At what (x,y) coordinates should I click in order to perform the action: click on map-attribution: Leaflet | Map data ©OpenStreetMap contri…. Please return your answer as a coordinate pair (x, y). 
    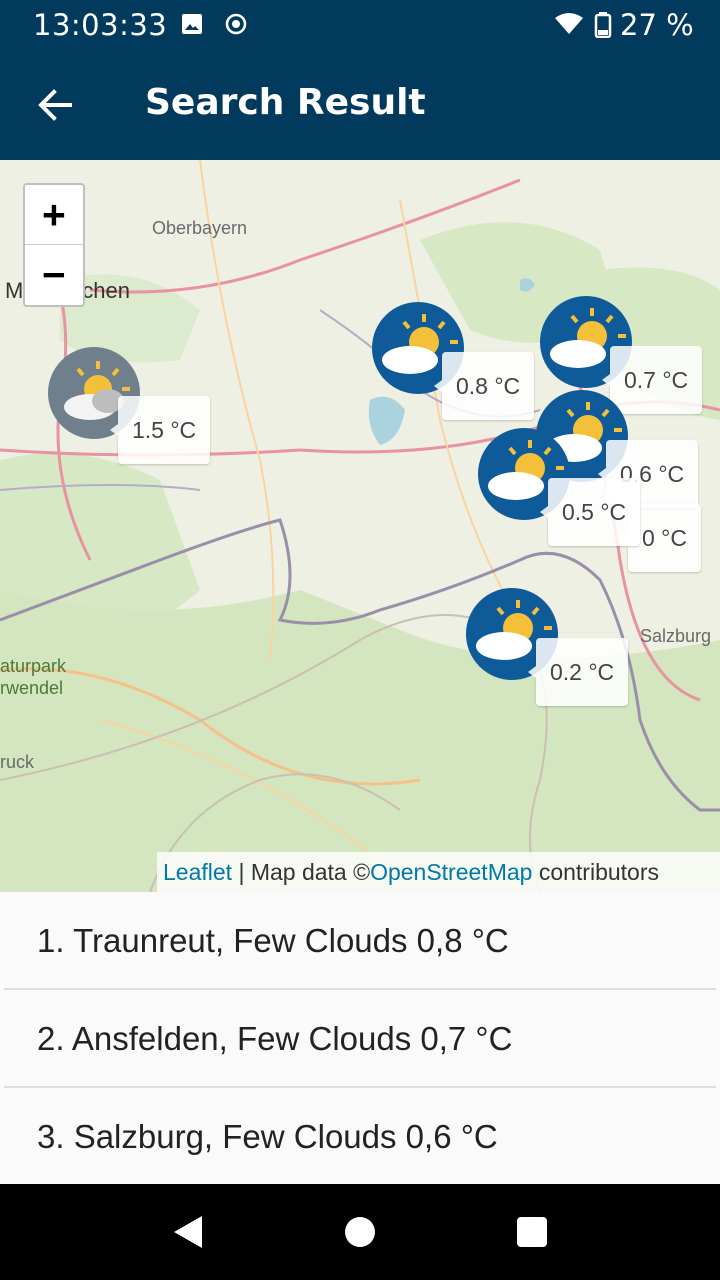
    Looking at the image, I should click on (438, 872).